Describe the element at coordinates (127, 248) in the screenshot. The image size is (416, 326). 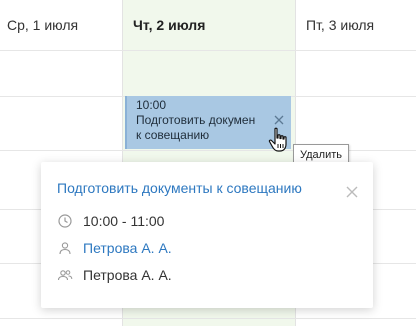
I see `popup-organizer-link: Петрова А. А.` at that location.